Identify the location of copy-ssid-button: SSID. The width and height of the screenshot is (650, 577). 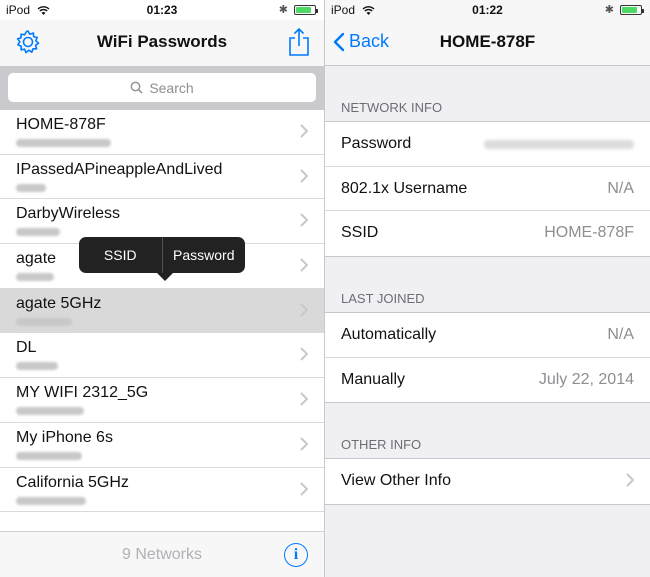
(120, 255).